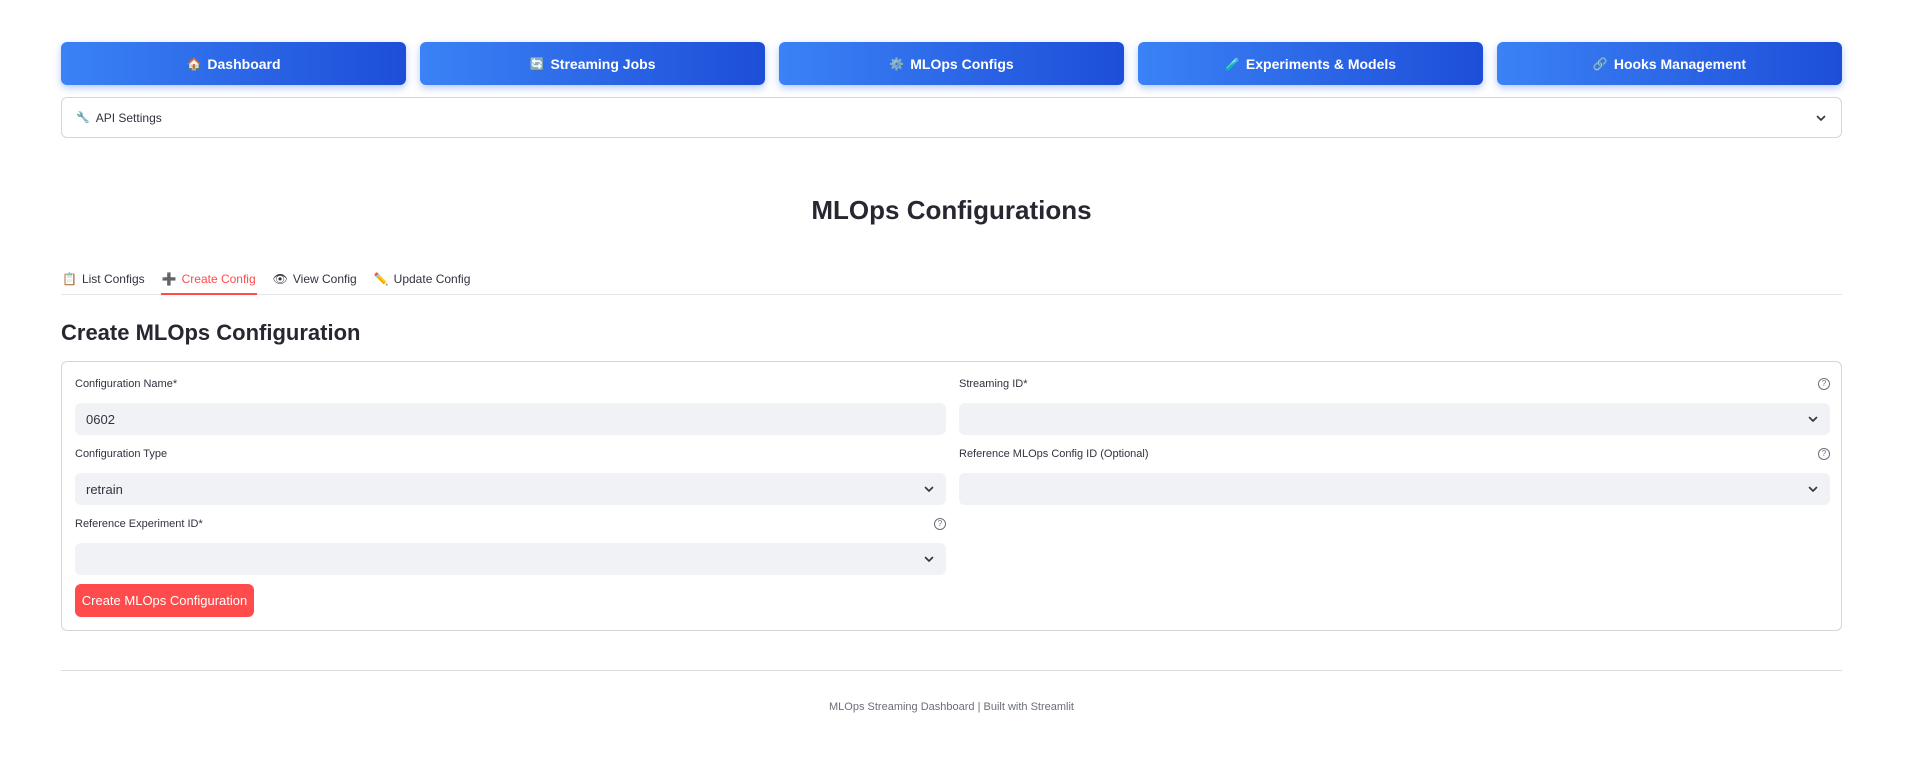 The image size is (1910, 779). What do you see at coordinates (897, 63) in the screenshot?
I see `gear-icon: ⚙️` at bounding box center [897, 63].